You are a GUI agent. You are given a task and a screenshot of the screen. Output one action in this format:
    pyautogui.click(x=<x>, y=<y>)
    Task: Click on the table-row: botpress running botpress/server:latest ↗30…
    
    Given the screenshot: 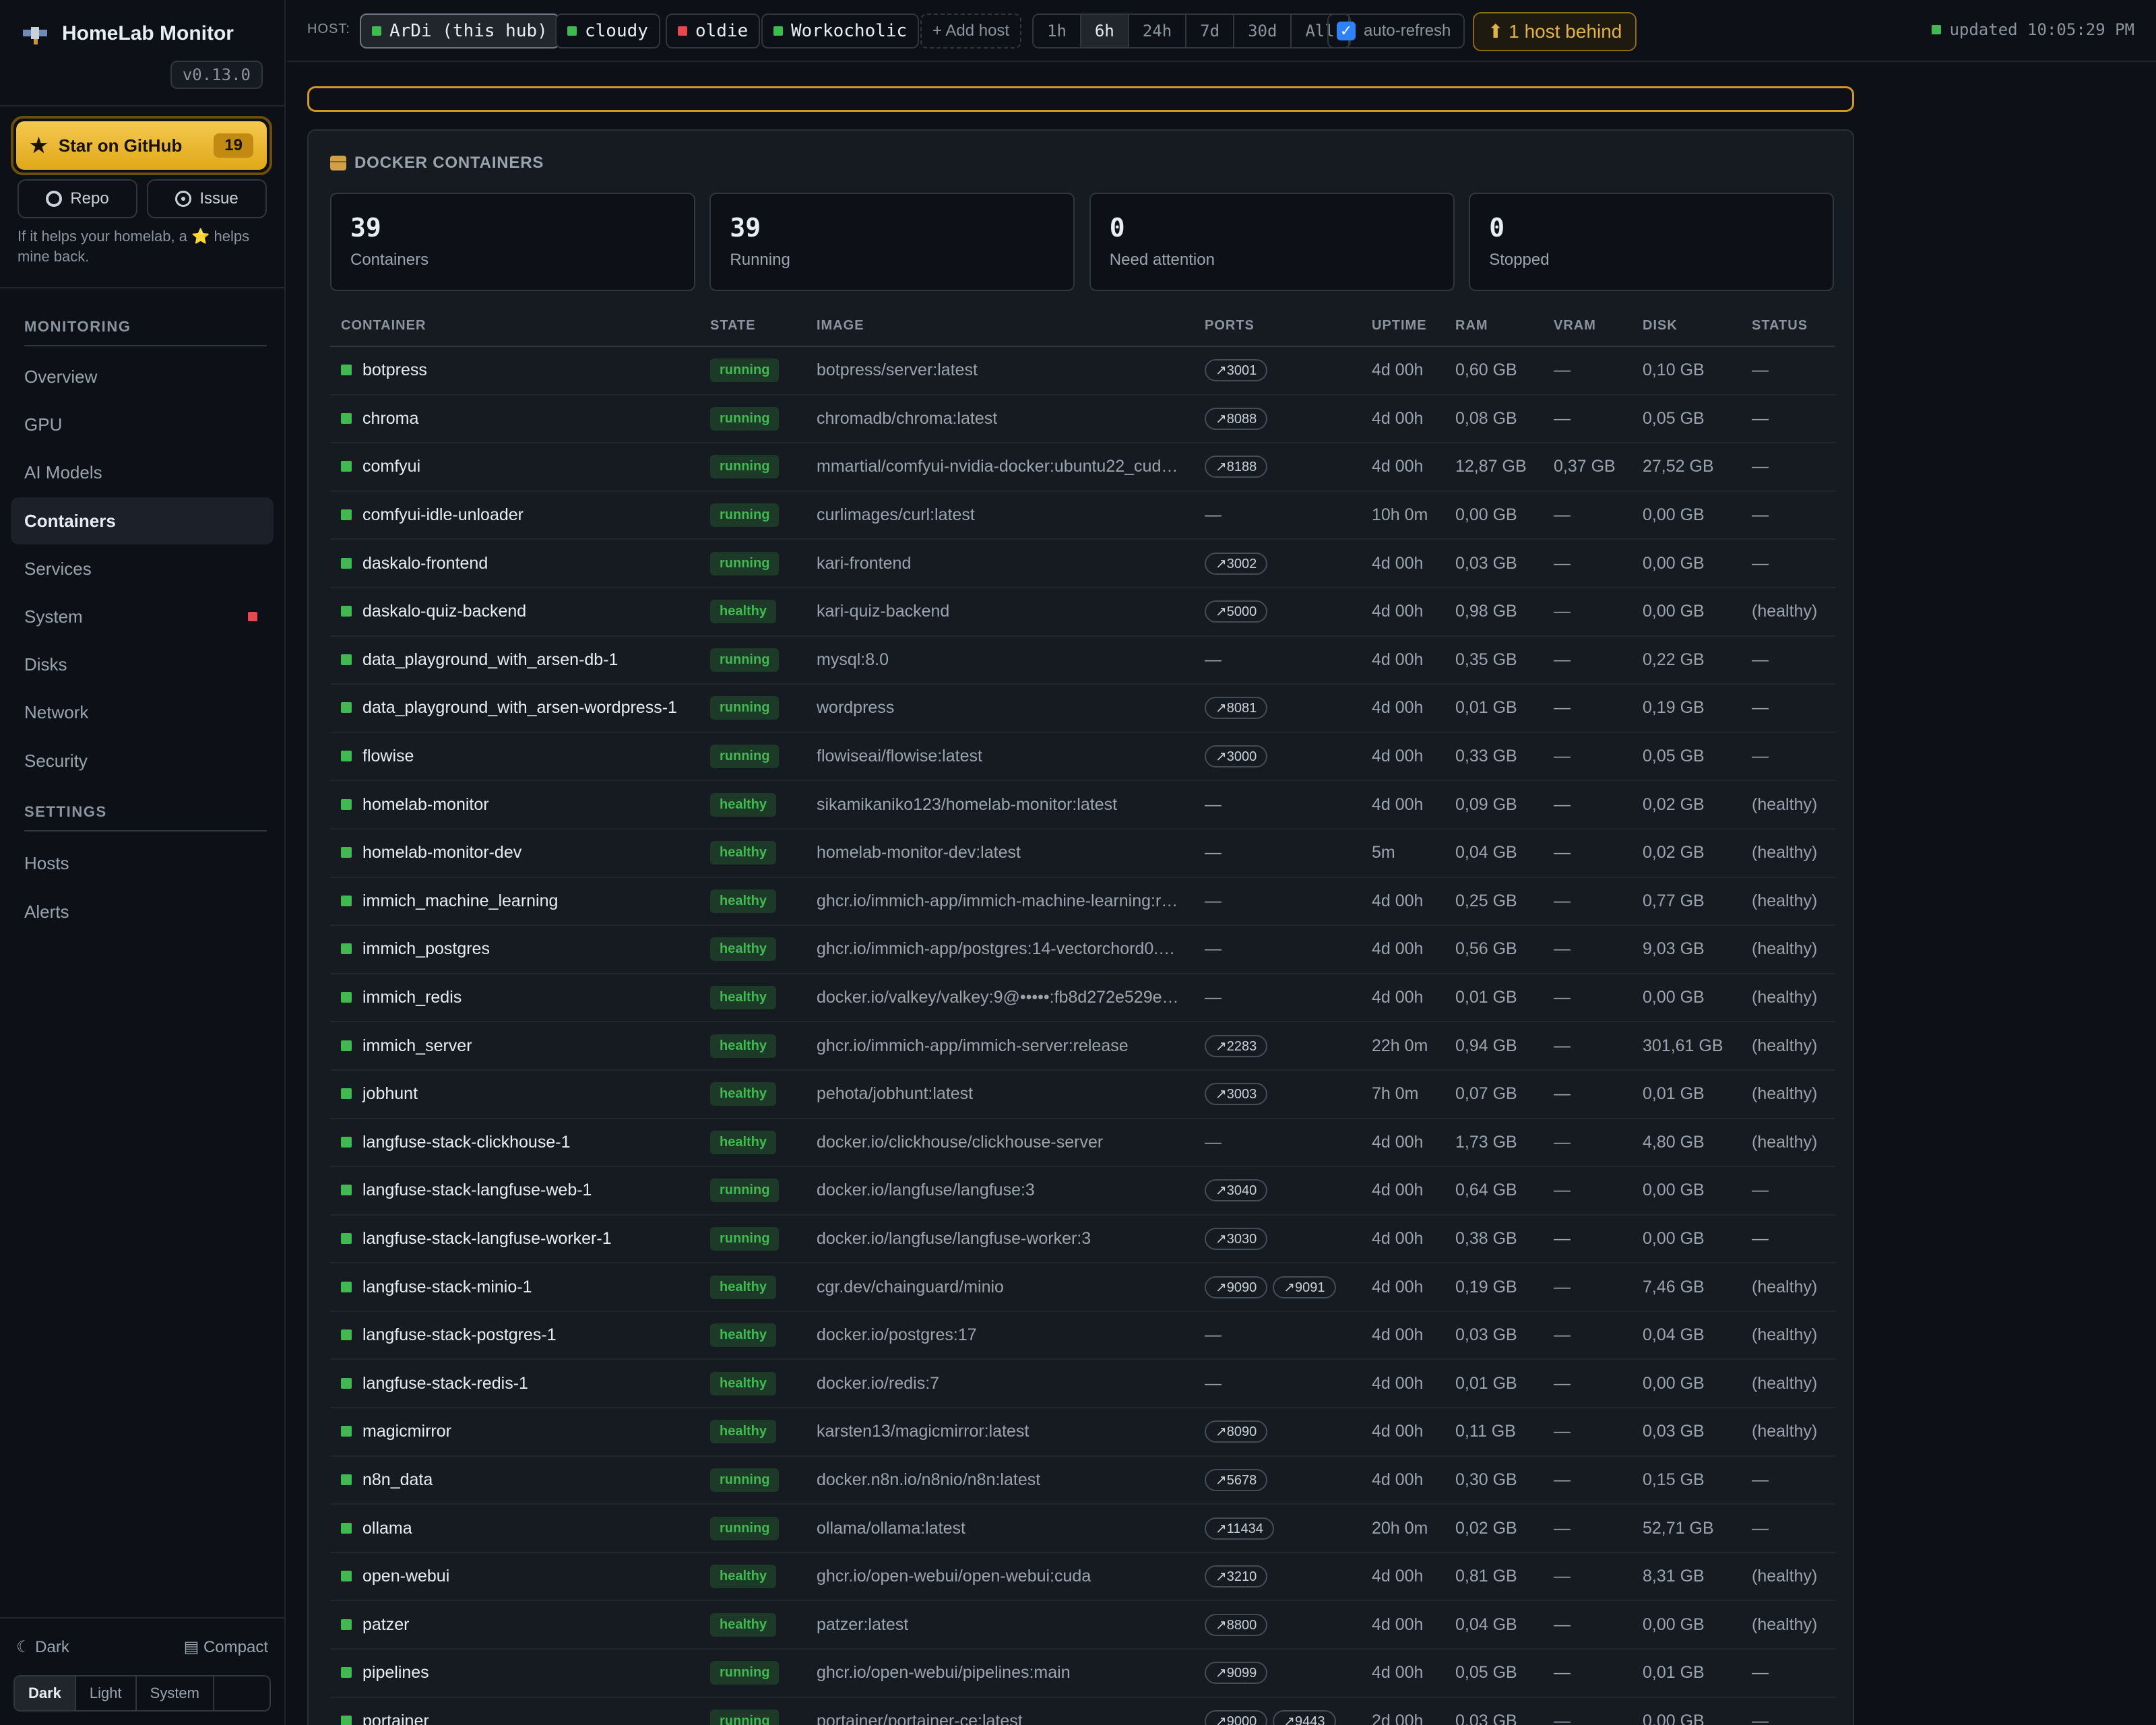 What is the action you would take?
    pyautogui.click(x=1082, y=371)
    